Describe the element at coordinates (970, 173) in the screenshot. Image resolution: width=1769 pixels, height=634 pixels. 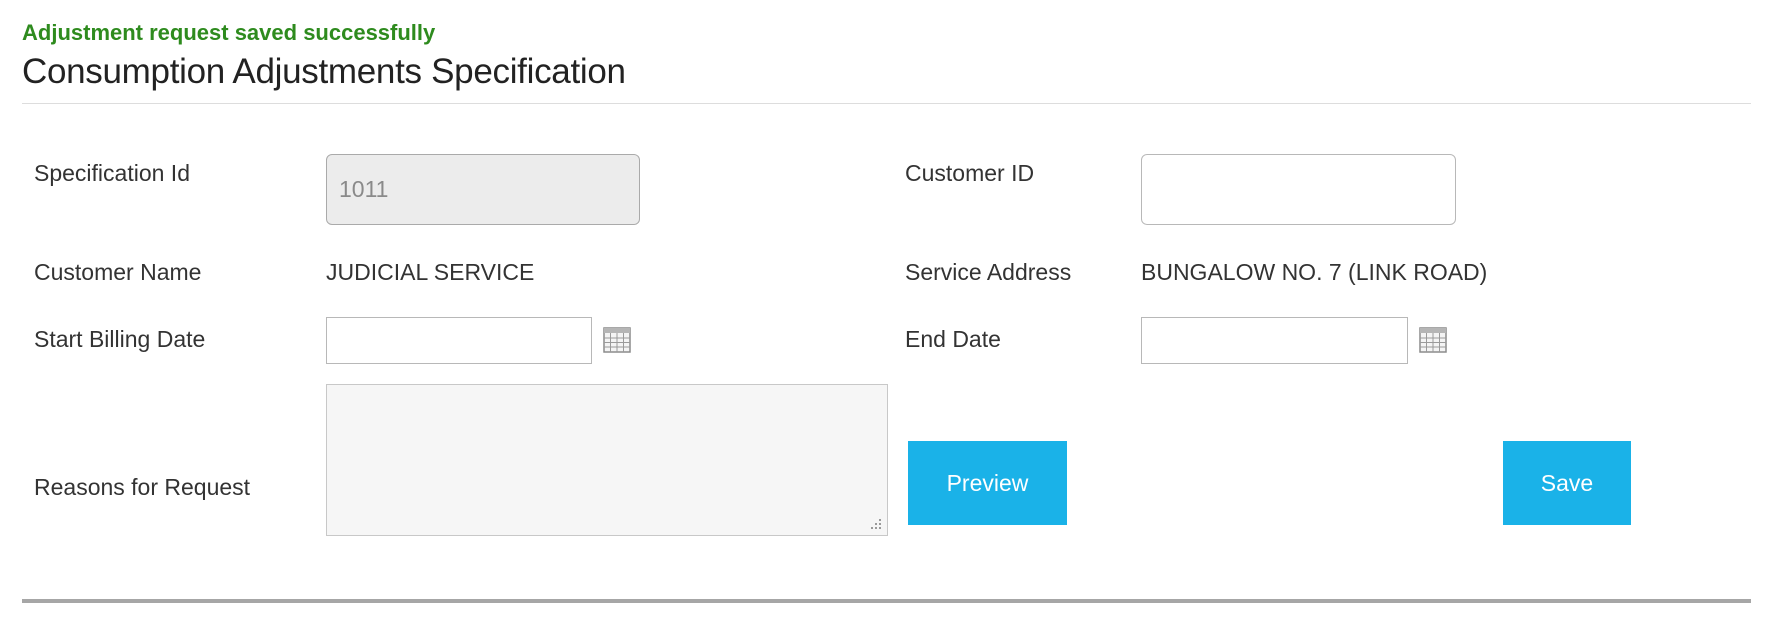
I see `customer-id-label: Customer ID` at that location.